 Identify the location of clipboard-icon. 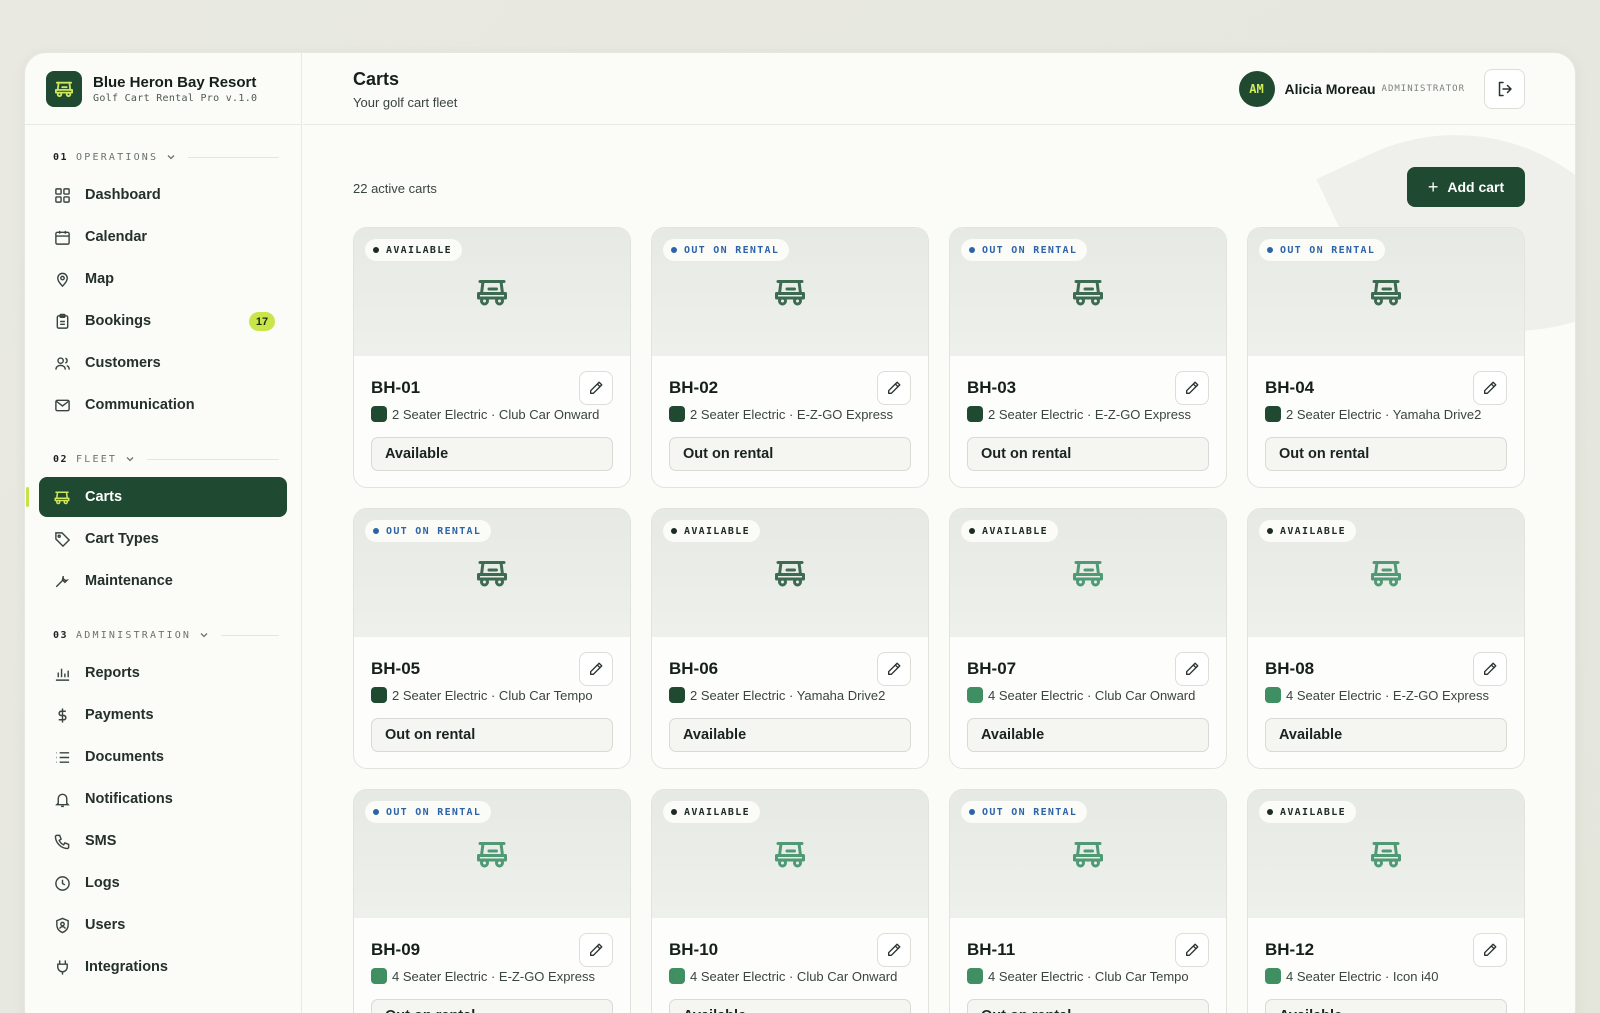
(62, 321).